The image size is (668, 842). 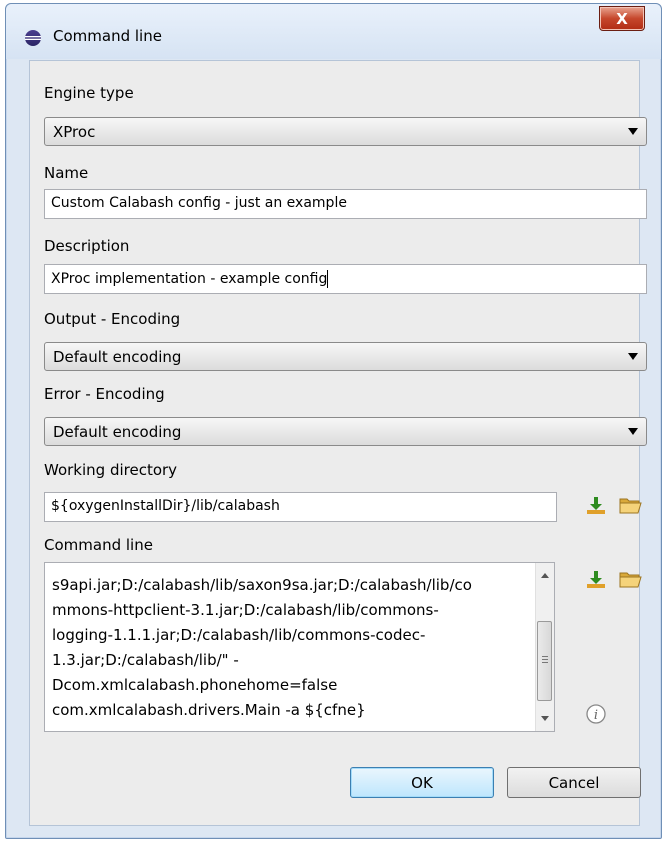 I want to click on description-field: XProc implementation - example config, so click(x=345, y=279).